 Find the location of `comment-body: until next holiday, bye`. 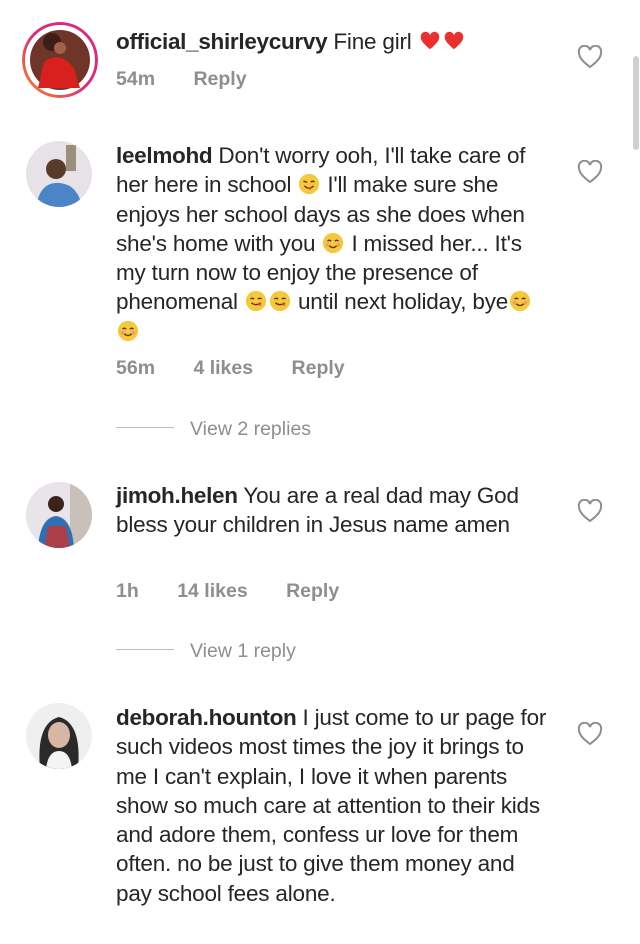

comment-body: until next holiday, bye is located at coordinates (400, 302).